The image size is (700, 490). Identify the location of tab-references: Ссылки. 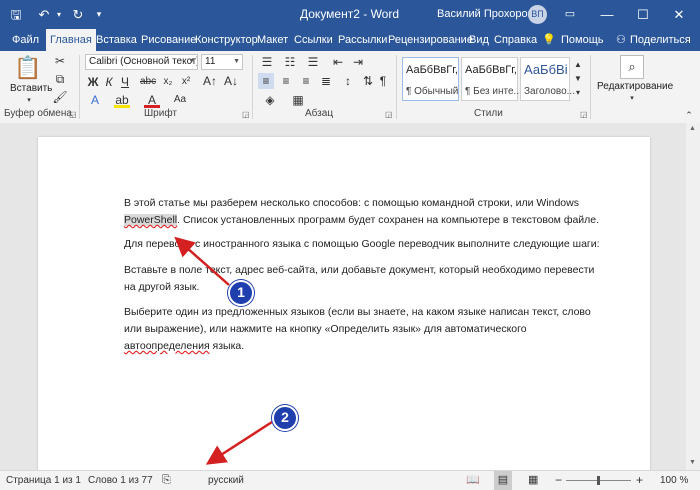
(313, 40).